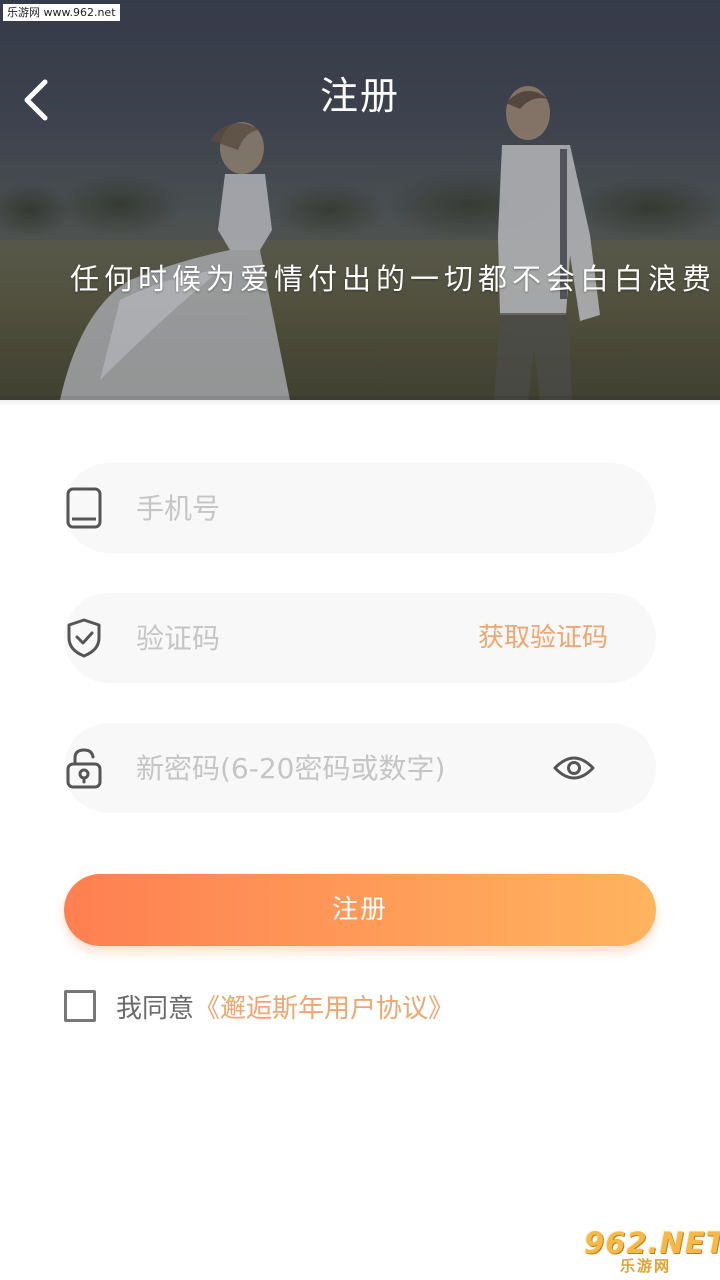 This screenshot has height=1280, width=720. What do you see at coordinates (286, 638) in the screenshot?
I see `code-input` at bounding box center [286, 638].